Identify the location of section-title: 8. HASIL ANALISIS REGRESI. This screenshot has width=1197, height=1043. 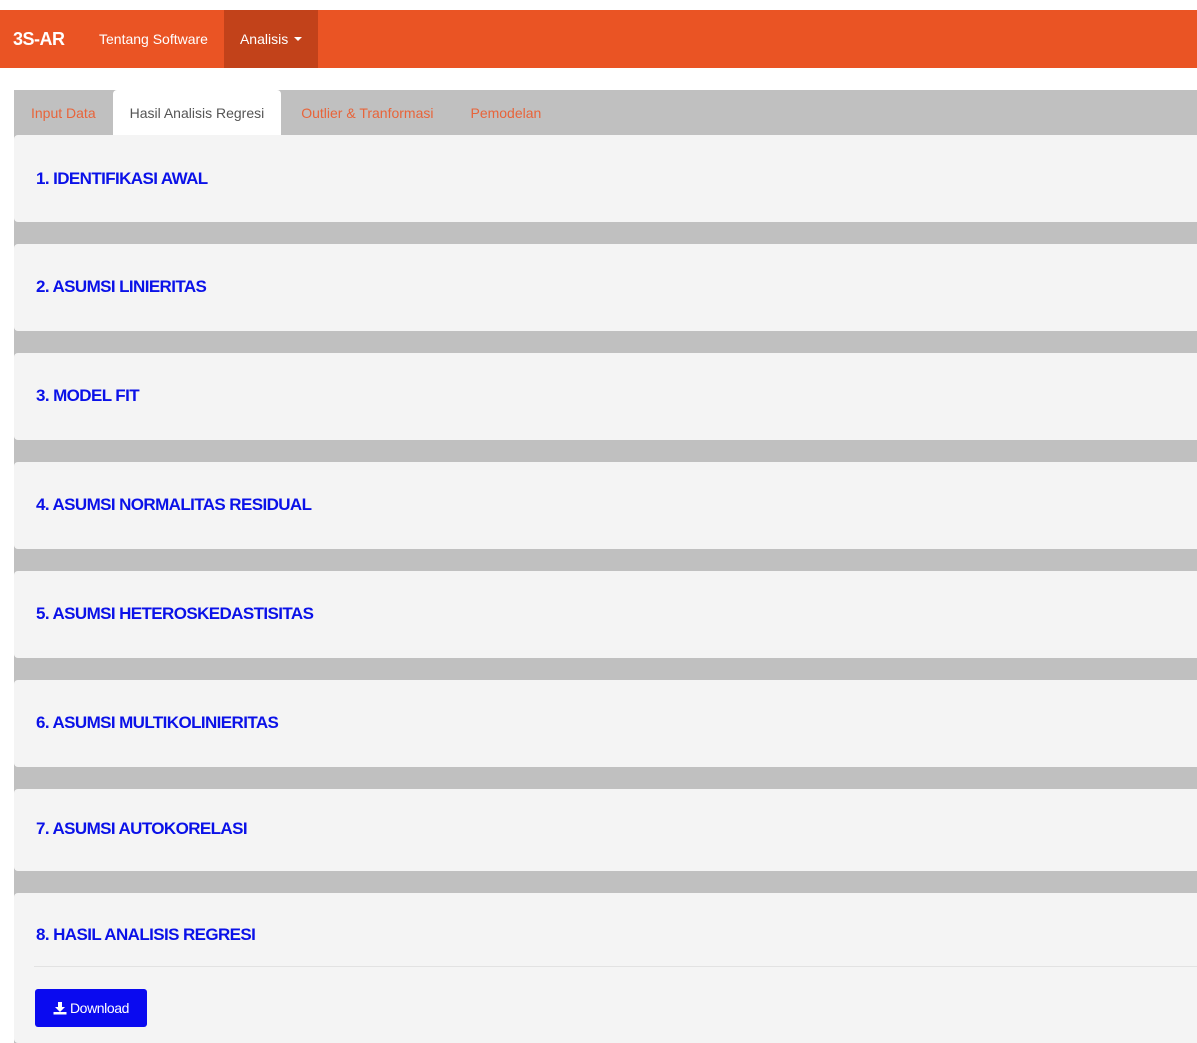
(146, 935).